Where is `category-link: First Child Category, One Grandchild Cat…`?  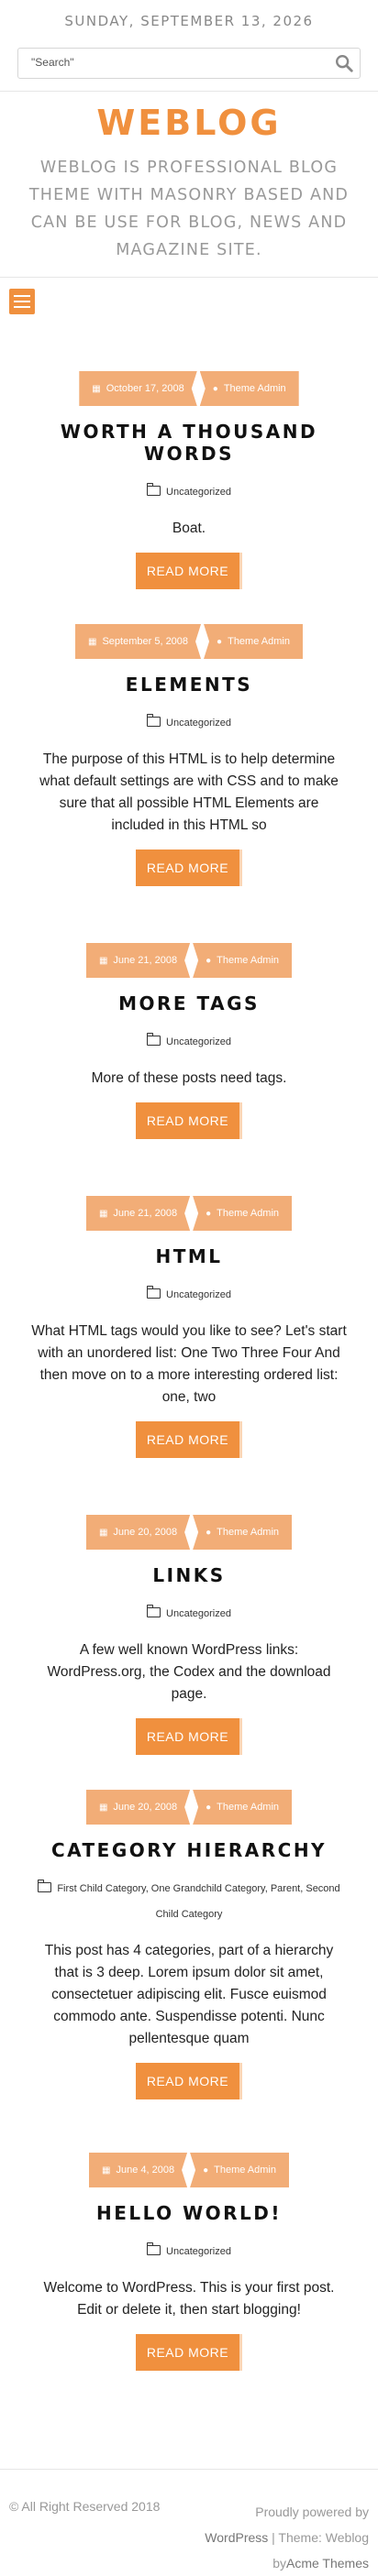 category-link: First Child Category, One Grandchild Cat… is located at coordinates (198, 1902).